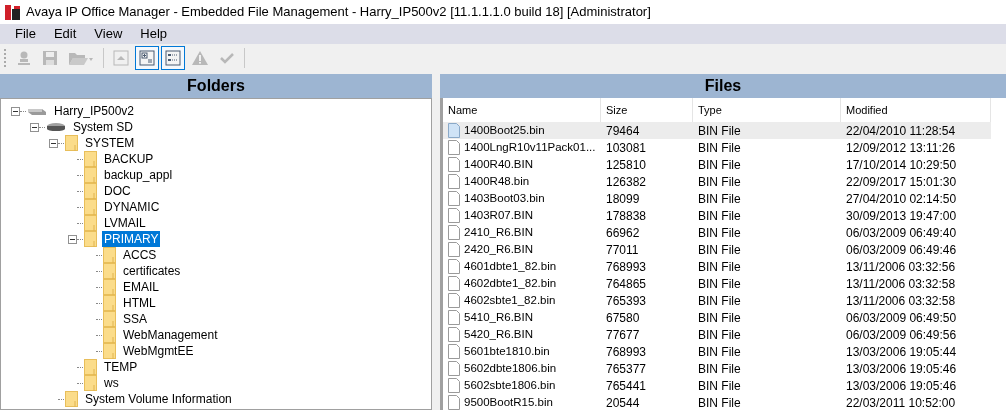  I want to click on tree-item: PRIMARY, so click(131, 239).